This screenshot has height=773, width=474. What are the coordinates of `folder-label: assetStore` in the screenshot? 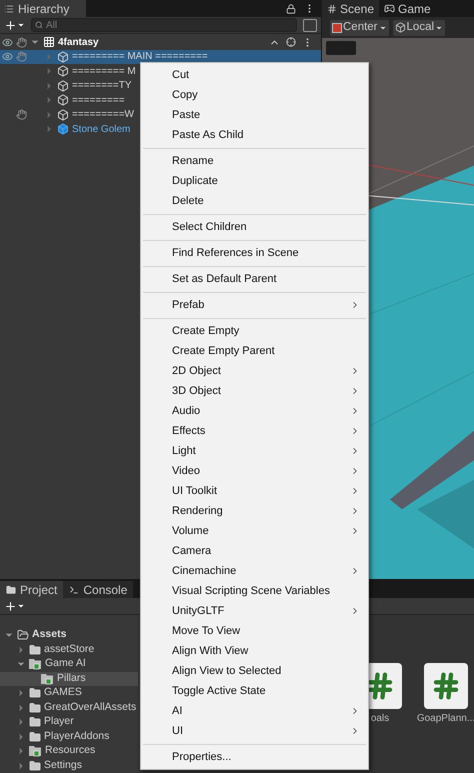 It's located at (69, 649).